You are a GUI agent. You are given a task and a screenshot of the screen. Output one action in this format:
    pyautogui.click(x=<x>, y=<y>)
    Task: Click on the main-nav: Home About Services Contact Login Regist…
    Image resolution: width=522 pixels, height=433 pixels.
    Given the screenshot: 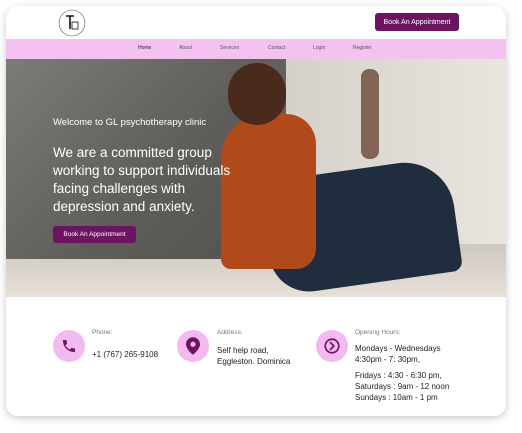 What is the action you would take?
    pyautogui.click(x=256, y=49)
    